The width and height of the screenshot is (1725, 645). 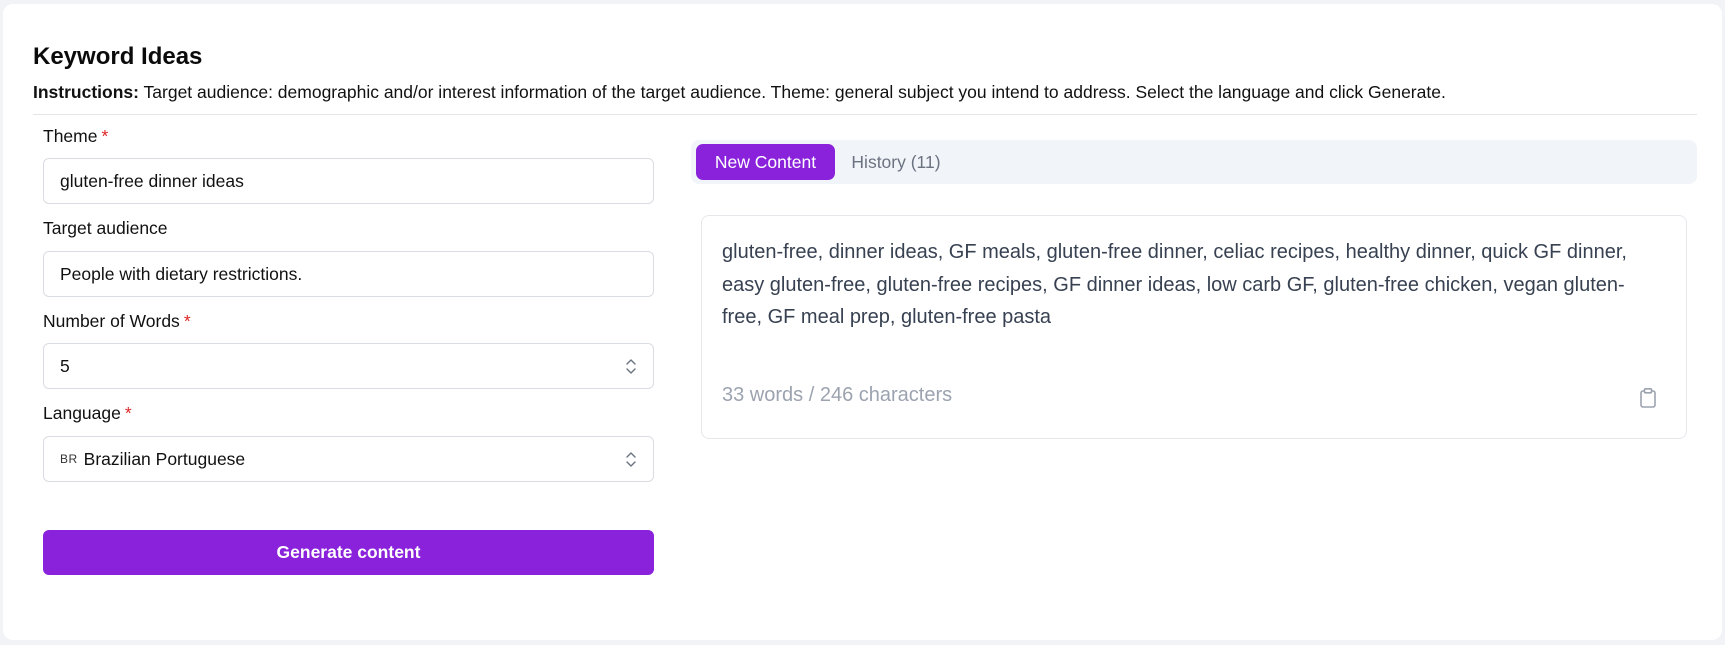 I want to click on header-divider, so click(x=865, y=114).